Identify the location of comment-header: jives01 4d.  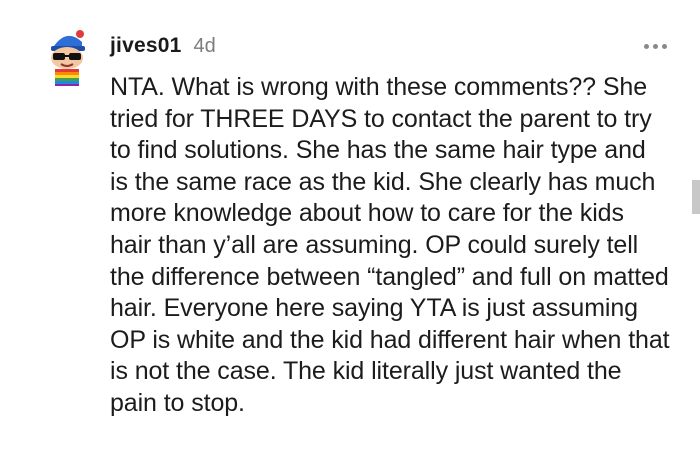
(163, 48).